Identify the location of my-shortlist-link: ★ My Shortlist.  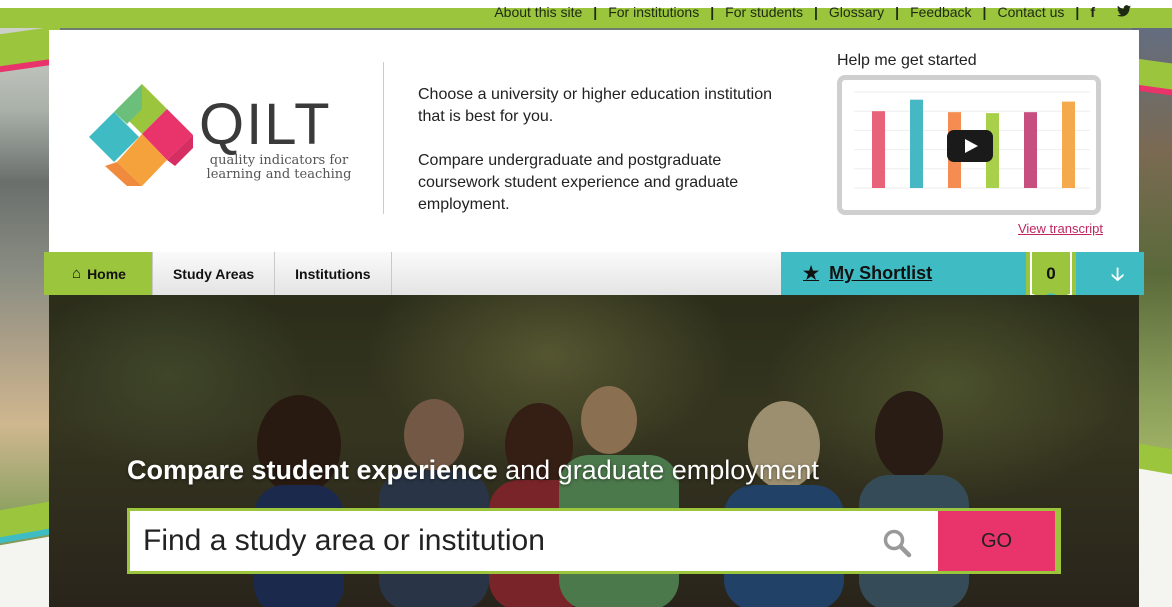
(867, 273).